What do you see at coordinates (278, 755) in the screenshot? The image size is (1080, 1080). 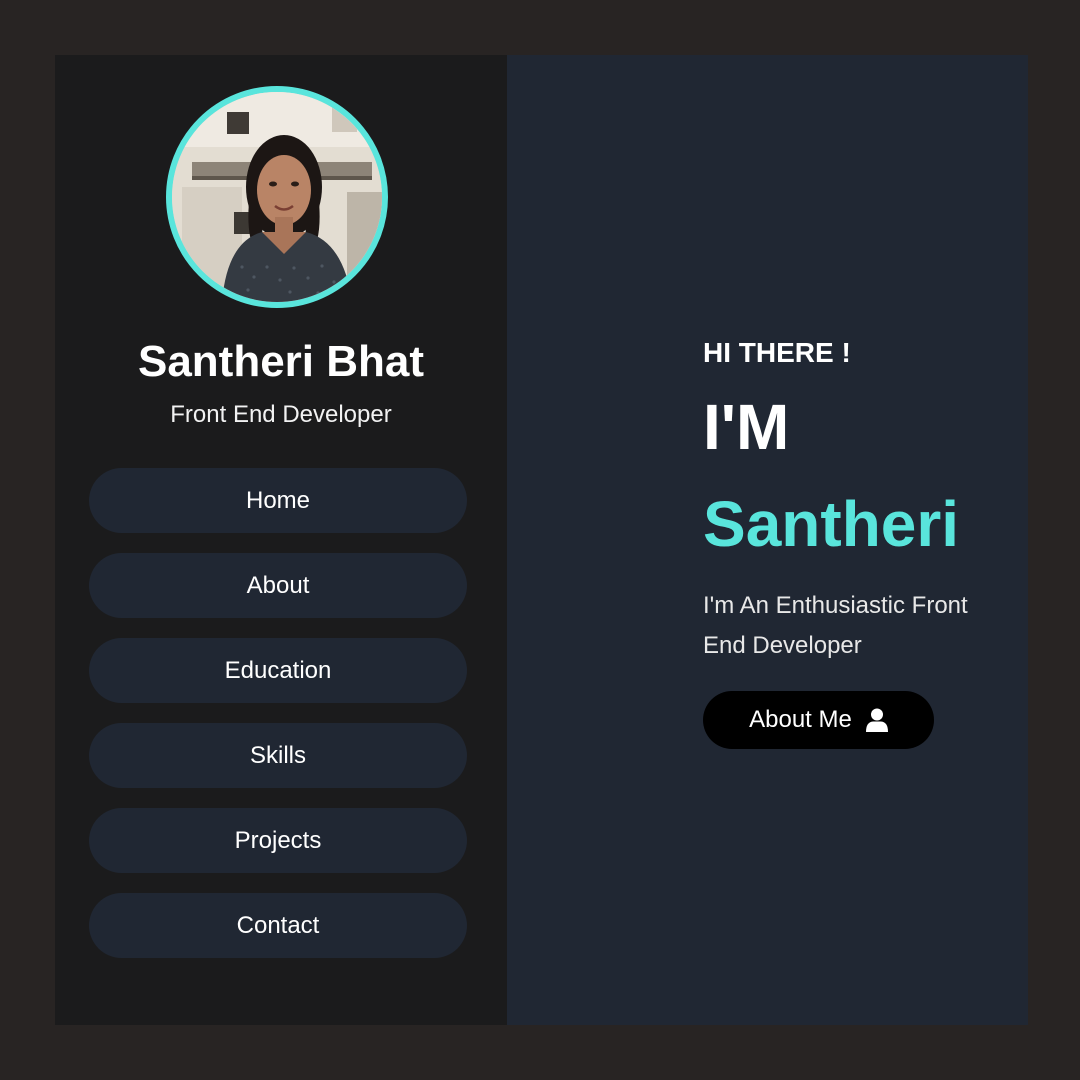 I see `nav-item-skills: Skills` at bounding box center [278, 755].